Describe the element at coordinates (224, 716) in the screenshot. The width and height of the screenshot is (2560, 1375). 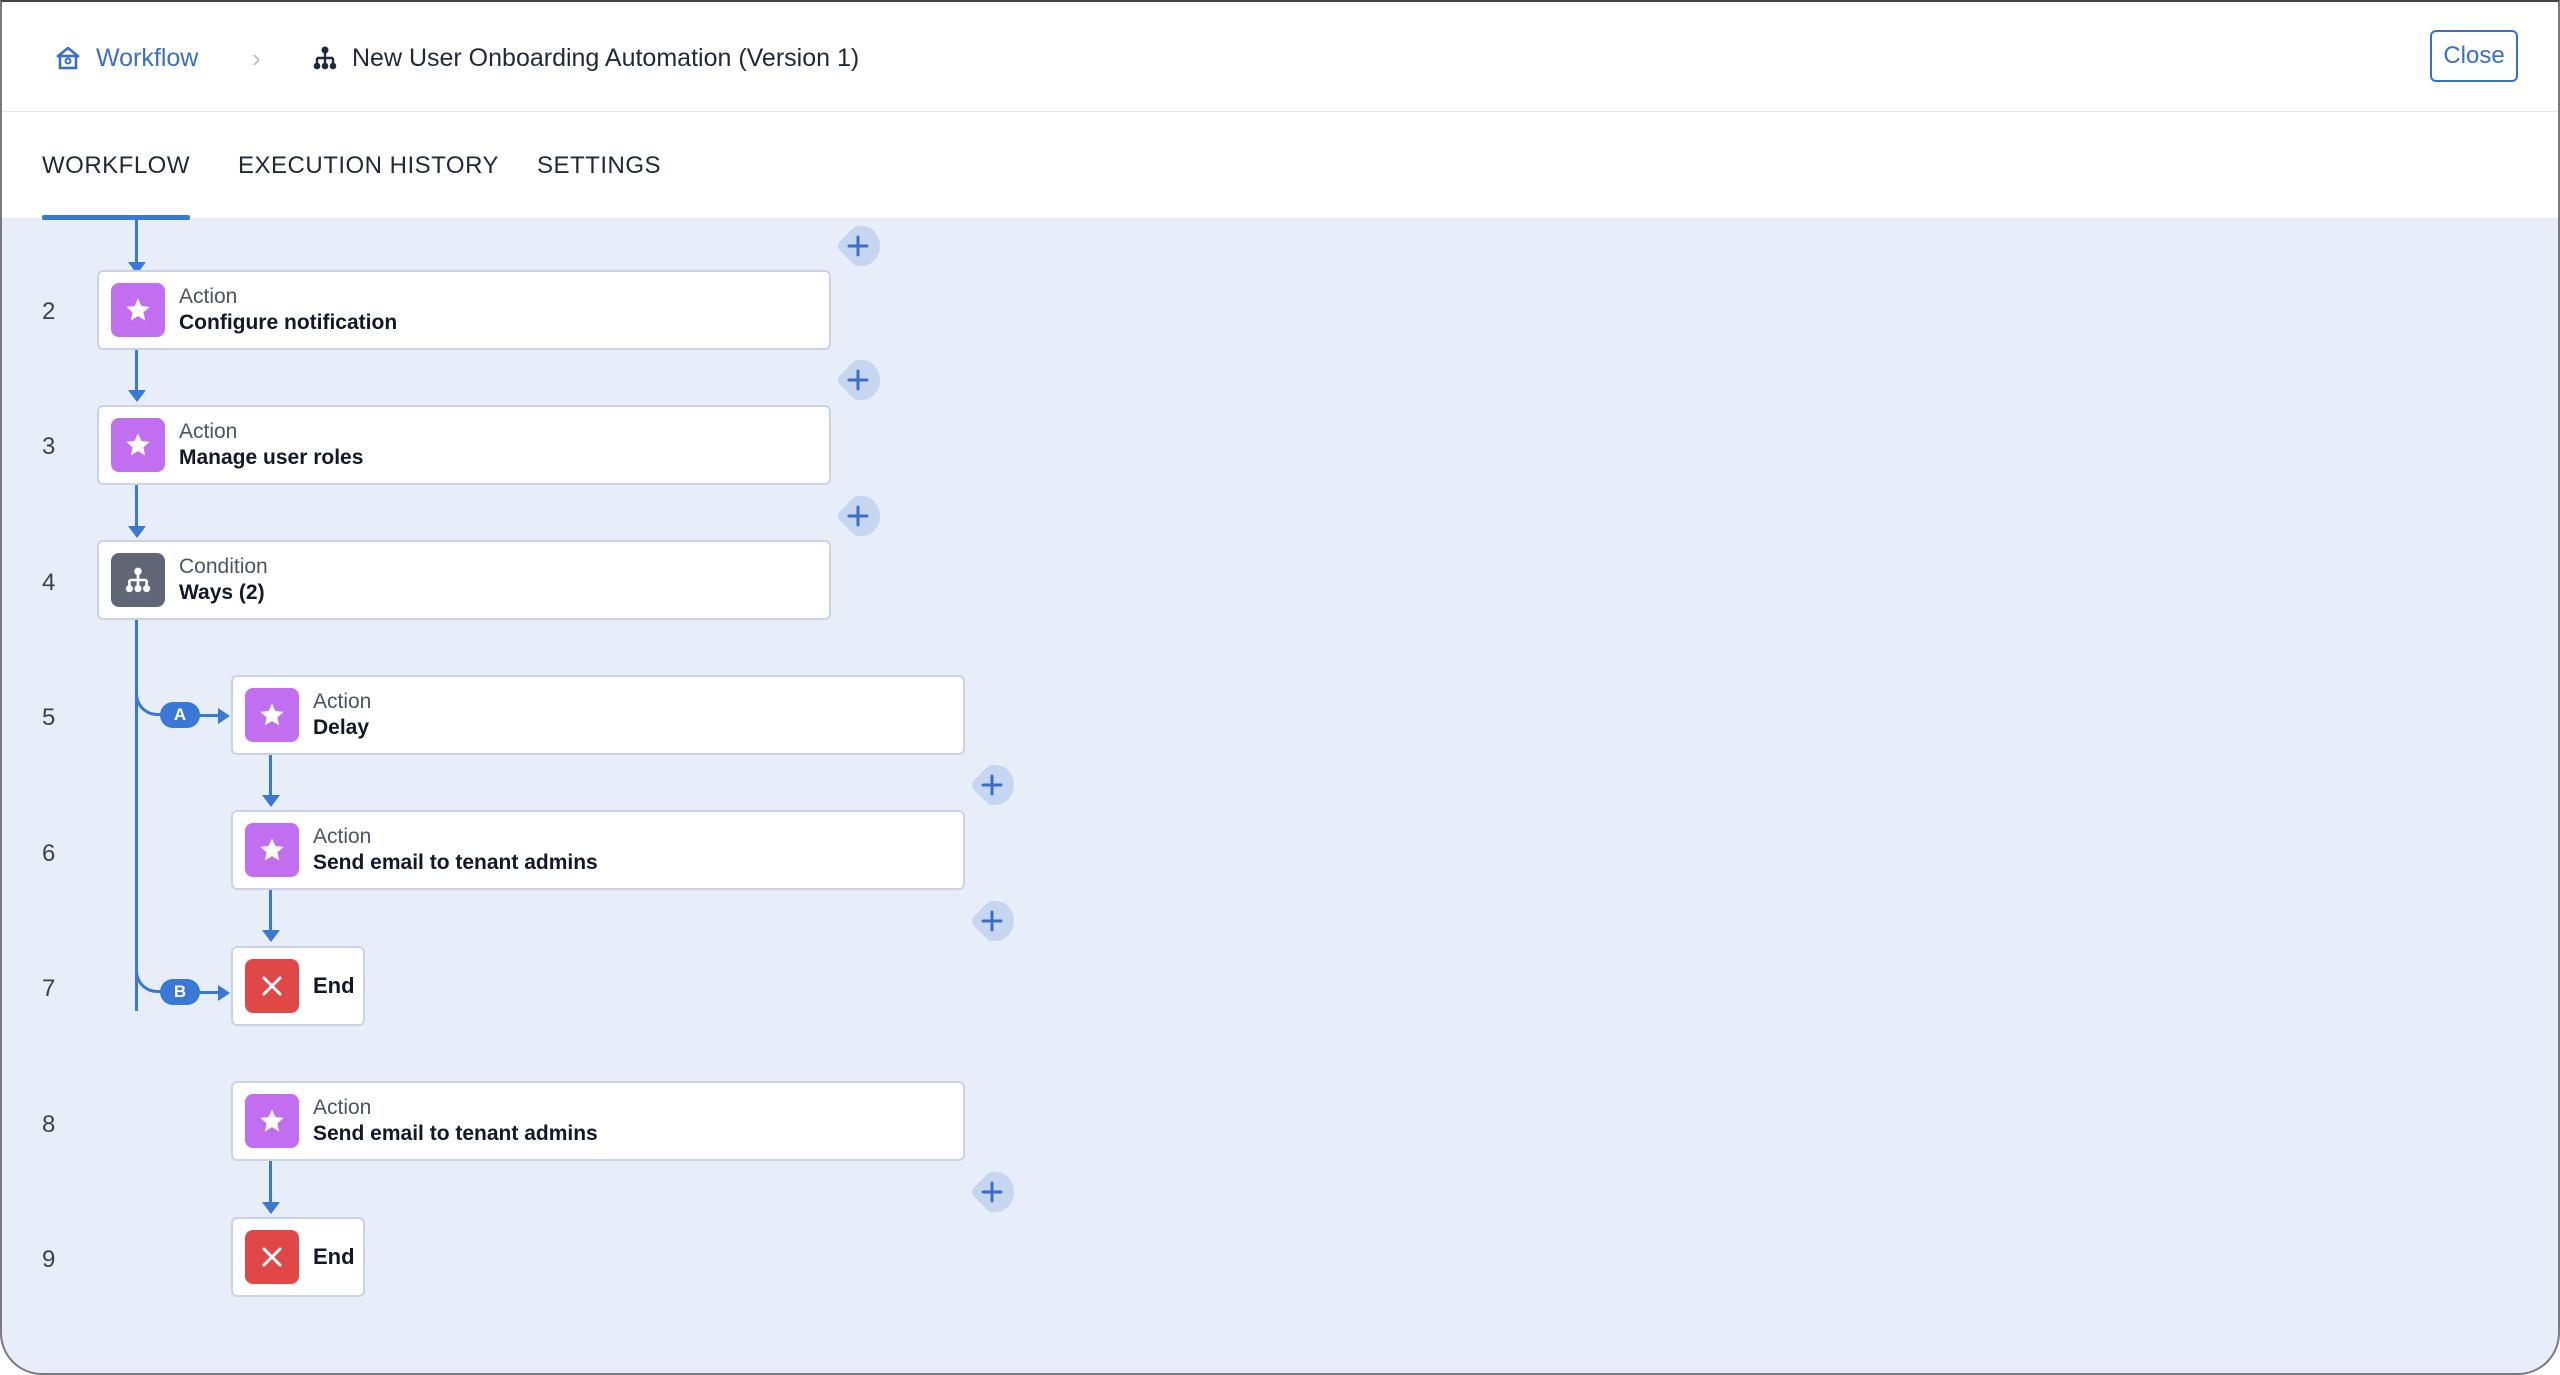
I see `branch-a-arrow` at that location.